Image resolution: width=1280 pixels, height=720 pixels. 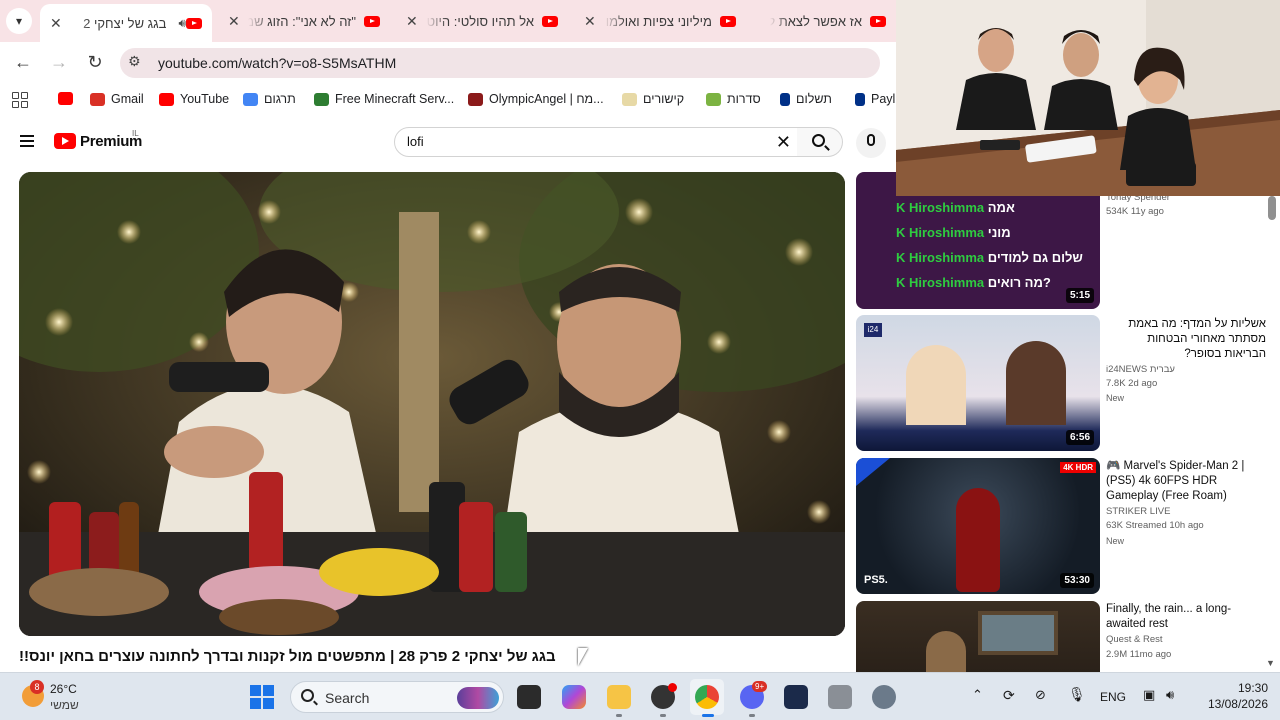 What do you see at coordinates (1115, 541) in the screenshot?
I see `new-badge: New` at bounding box center [1115, 541].